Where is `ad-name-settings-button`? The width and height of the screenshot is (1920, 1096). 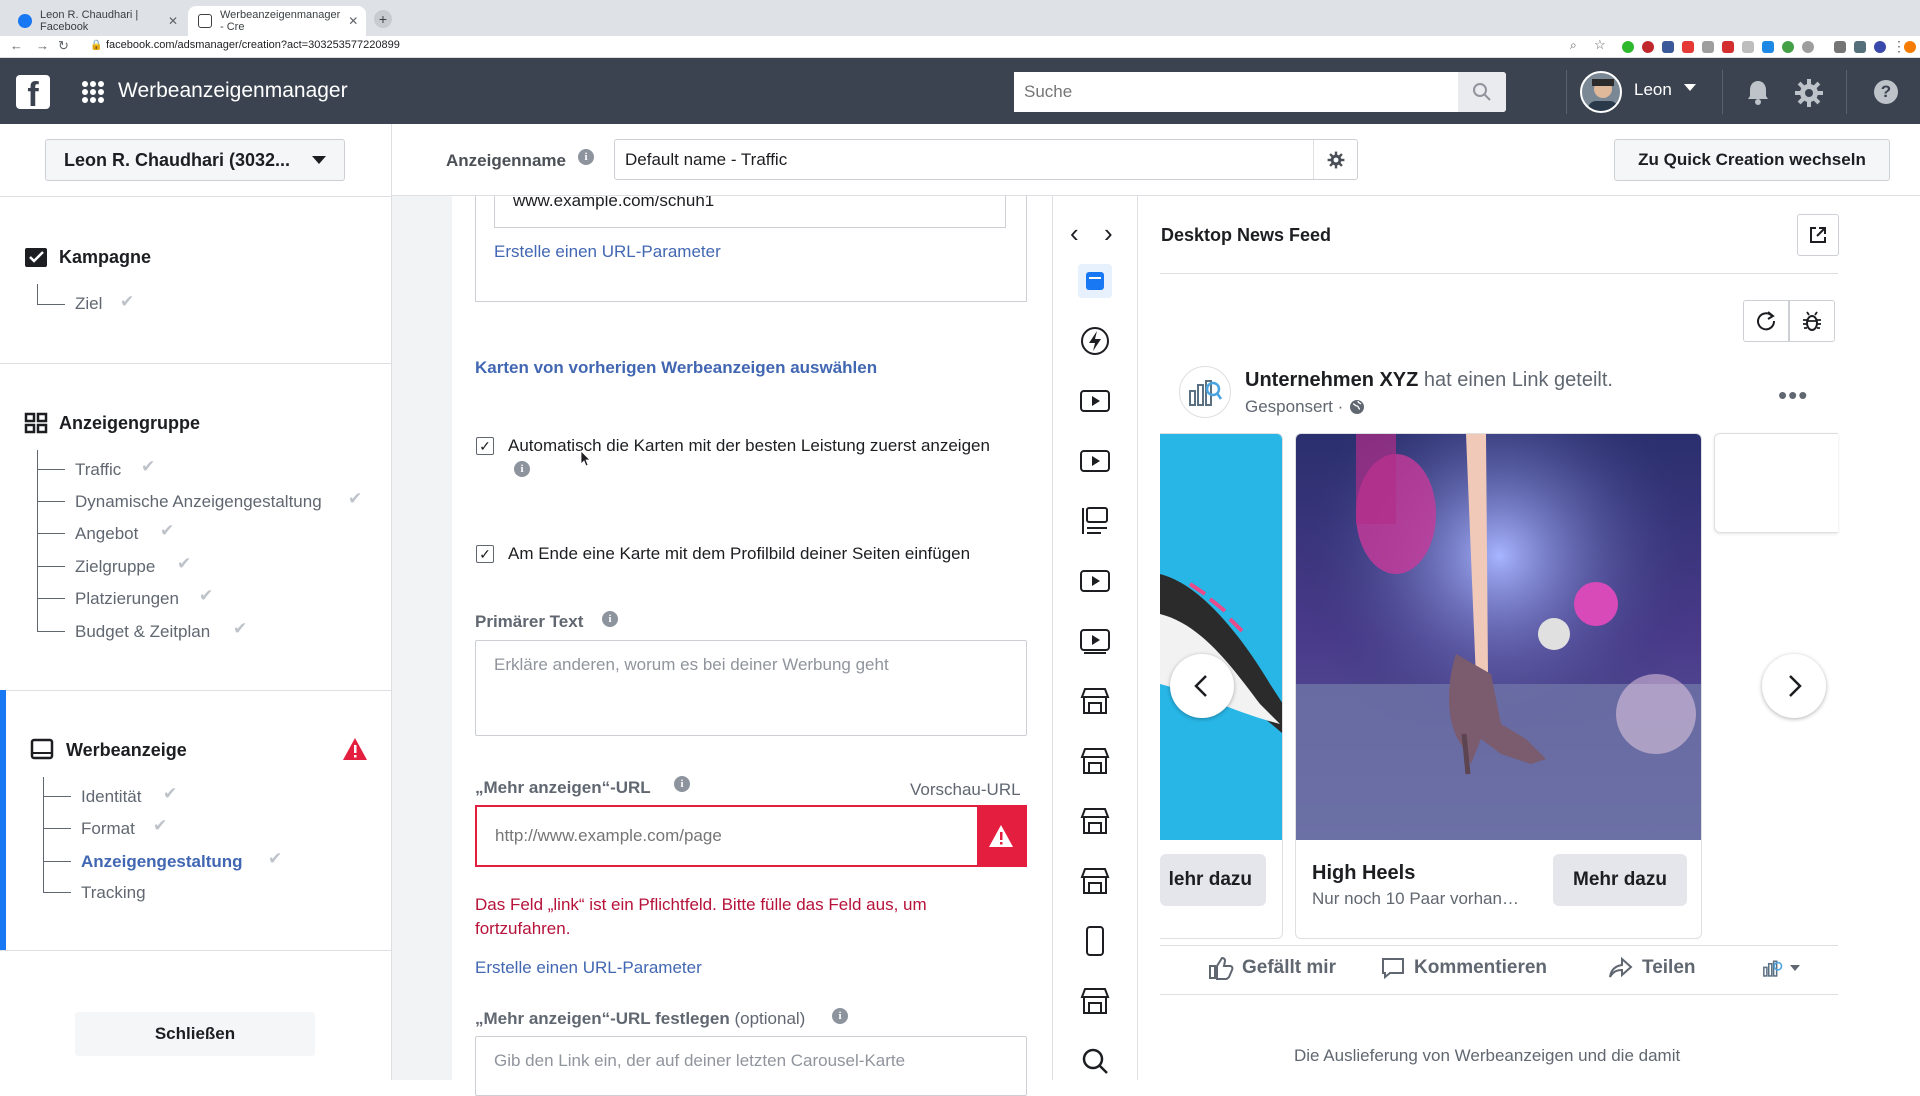 ad-name-settings-button is located at coordinates (1335, 159).